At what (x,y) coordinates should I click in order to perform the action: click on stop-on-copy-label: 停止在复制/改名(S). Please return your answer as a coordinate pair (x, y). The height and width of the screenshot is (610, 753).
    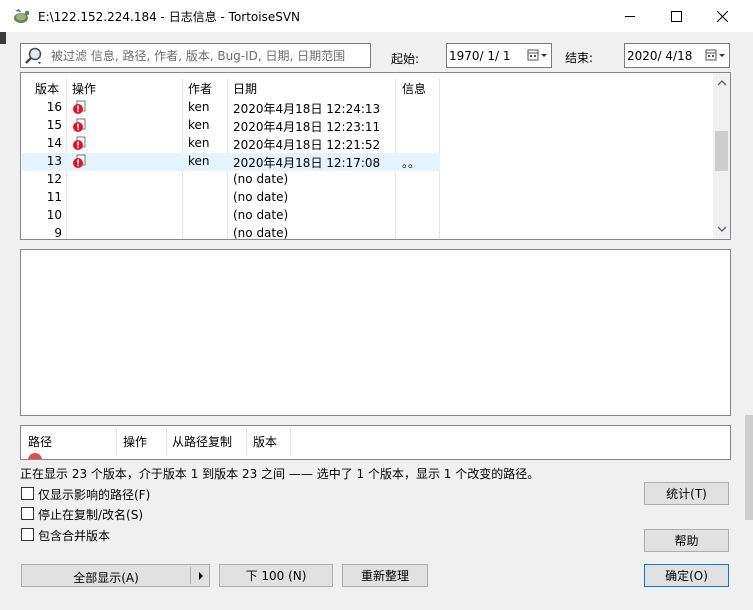
    Looking at the image, I should click on (90, 514).